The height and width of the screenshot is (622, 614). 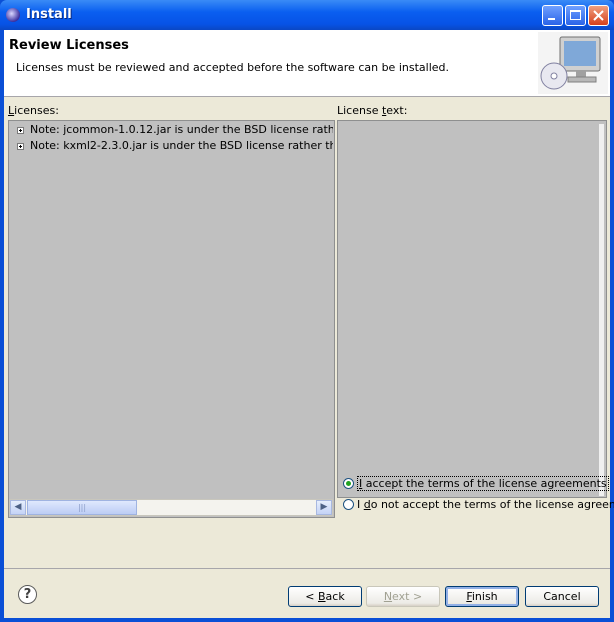 What do you see at coordinates (397, 110) in the screenshot?
I see `license-text-label-rest: ext:` at bounding box center [397, 110].